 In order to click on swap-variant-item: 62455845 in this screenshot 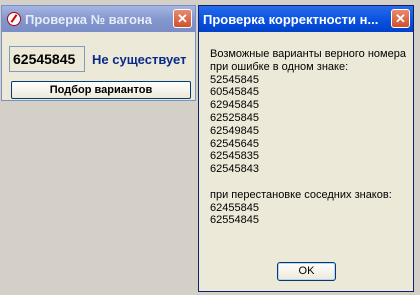, I will do `click(234, 207)`.